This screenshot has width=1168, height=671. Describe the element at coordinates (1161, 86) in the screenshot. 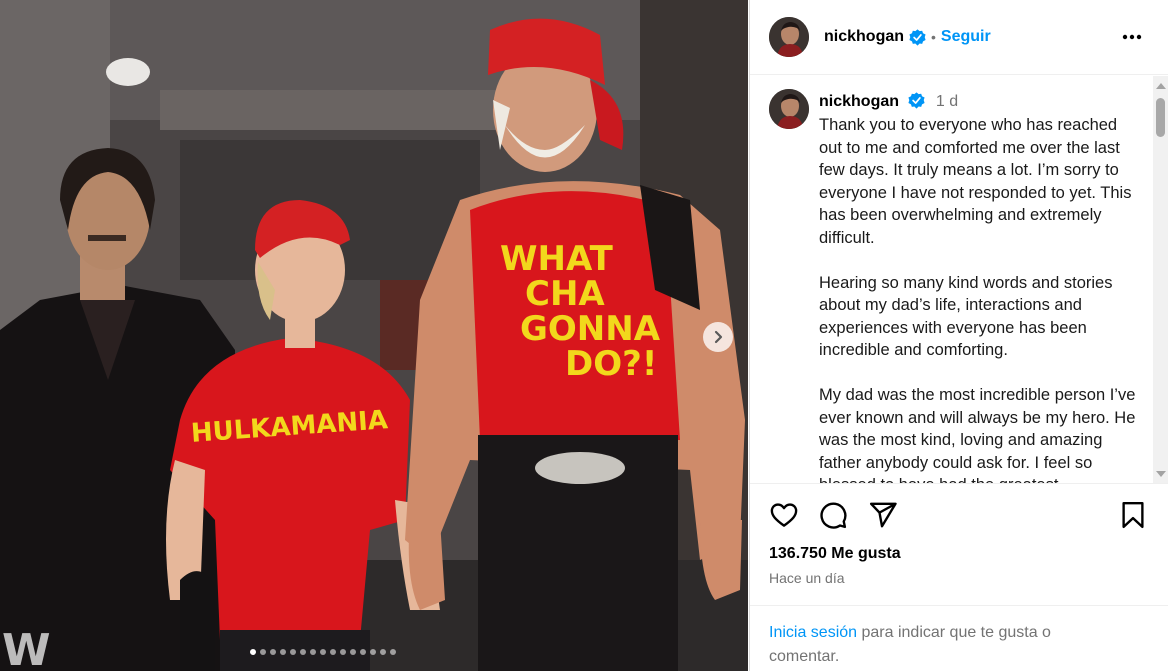

I see `scroll-up-arrow` at that location.